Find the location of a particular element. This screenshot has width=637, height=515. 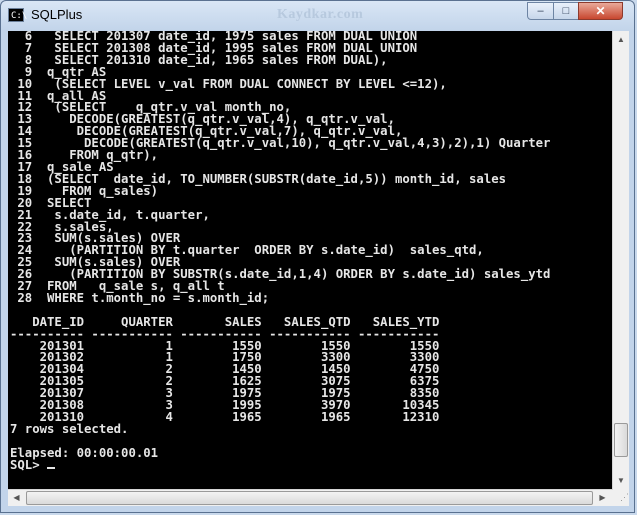

text-cursor is located at coordinates (51, 467).